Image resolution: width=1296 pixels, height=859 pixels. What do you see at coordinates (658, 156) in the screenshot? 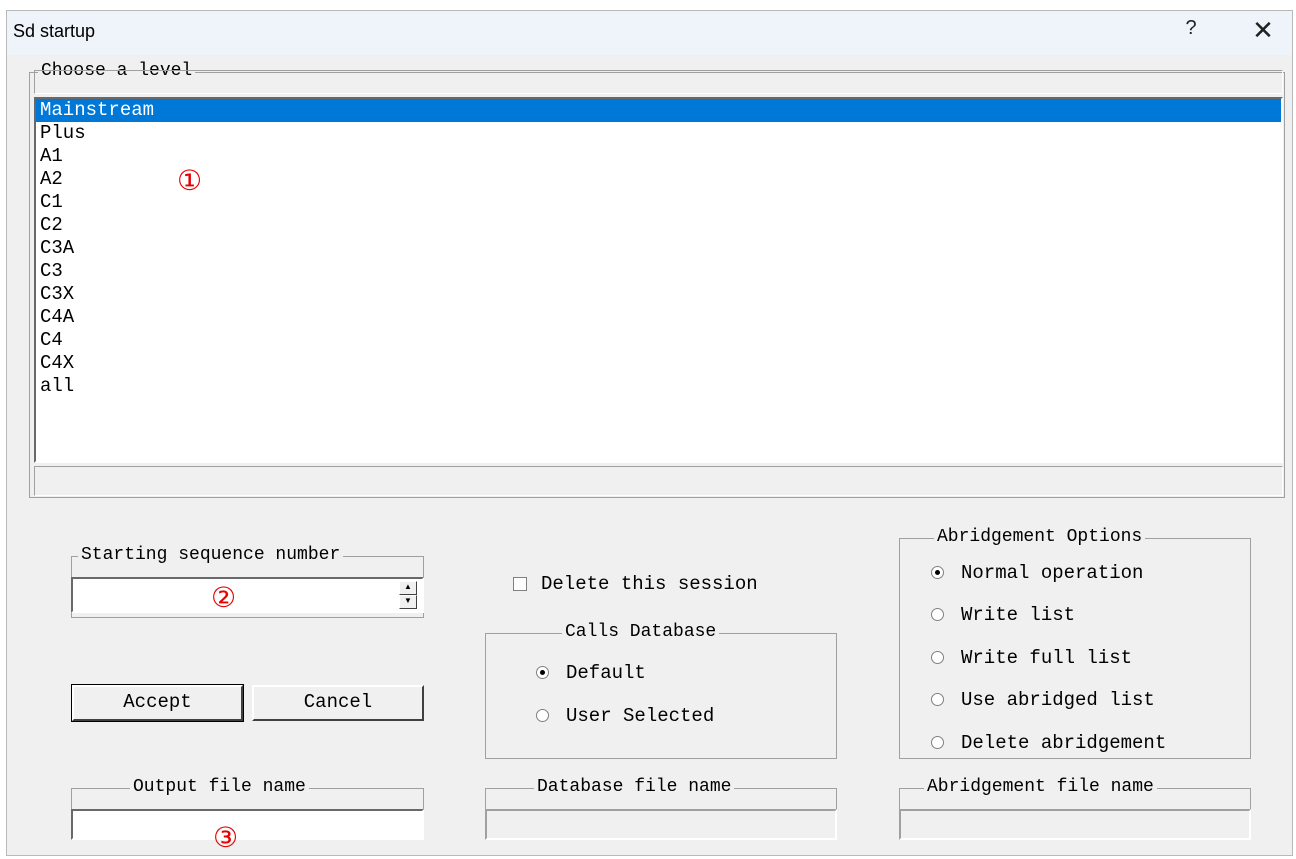
I see `list-item: A1` at bounding box center [658, 156].